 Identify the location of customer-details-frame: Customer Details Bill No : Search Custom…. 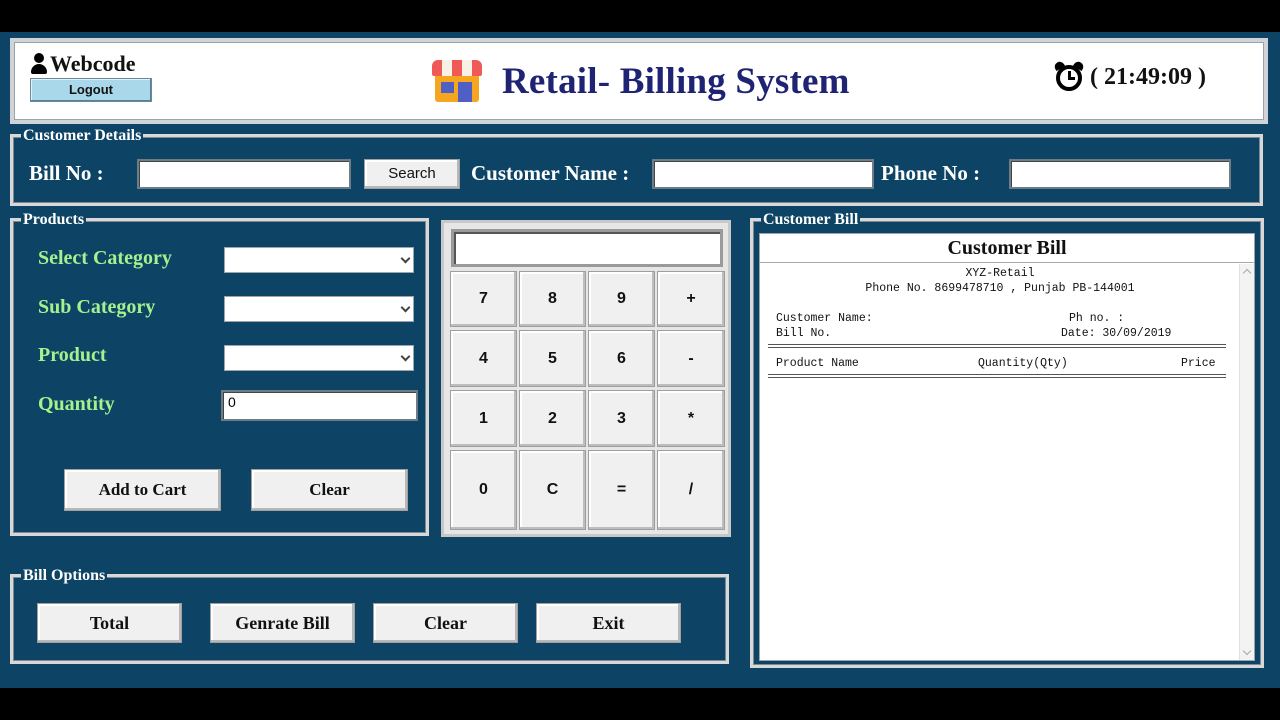
(636, 166).